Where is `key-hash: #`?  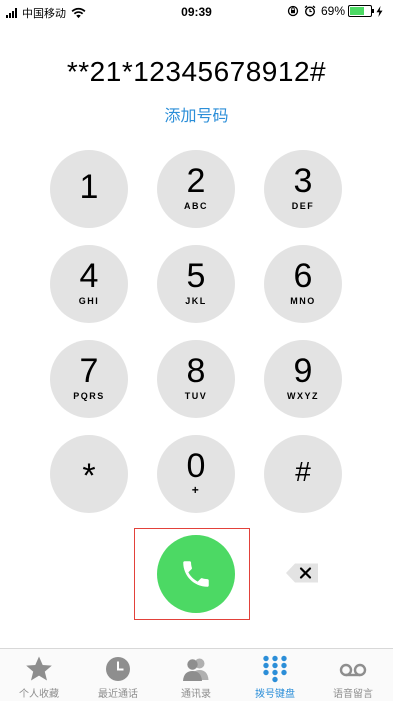 key-hash: # is located at coordinates (303, 474).